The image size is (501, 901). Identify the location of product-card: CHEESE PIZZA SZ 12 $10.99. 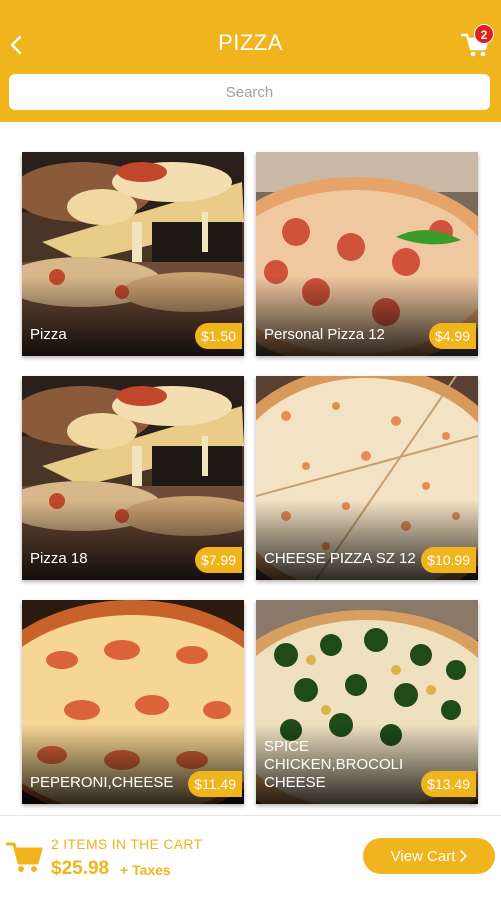
(367, 478).